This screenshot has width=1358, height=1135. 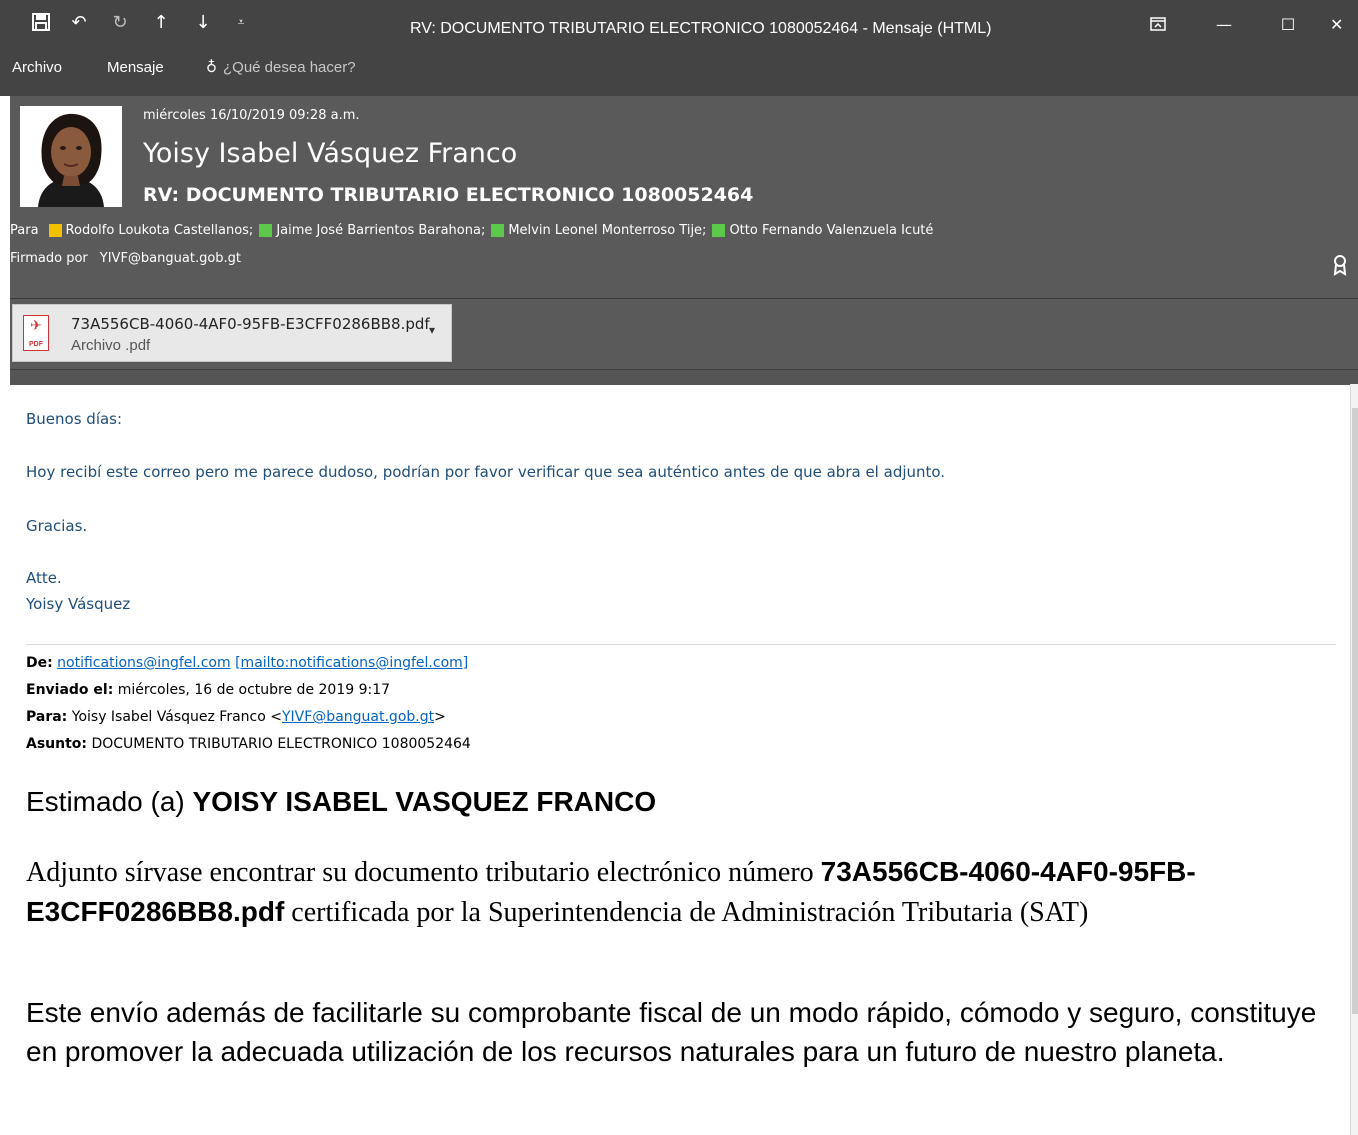 I want to click on tell-me-box: ♁ ¿Qué desea hacer?, so click(x=281, y=67).